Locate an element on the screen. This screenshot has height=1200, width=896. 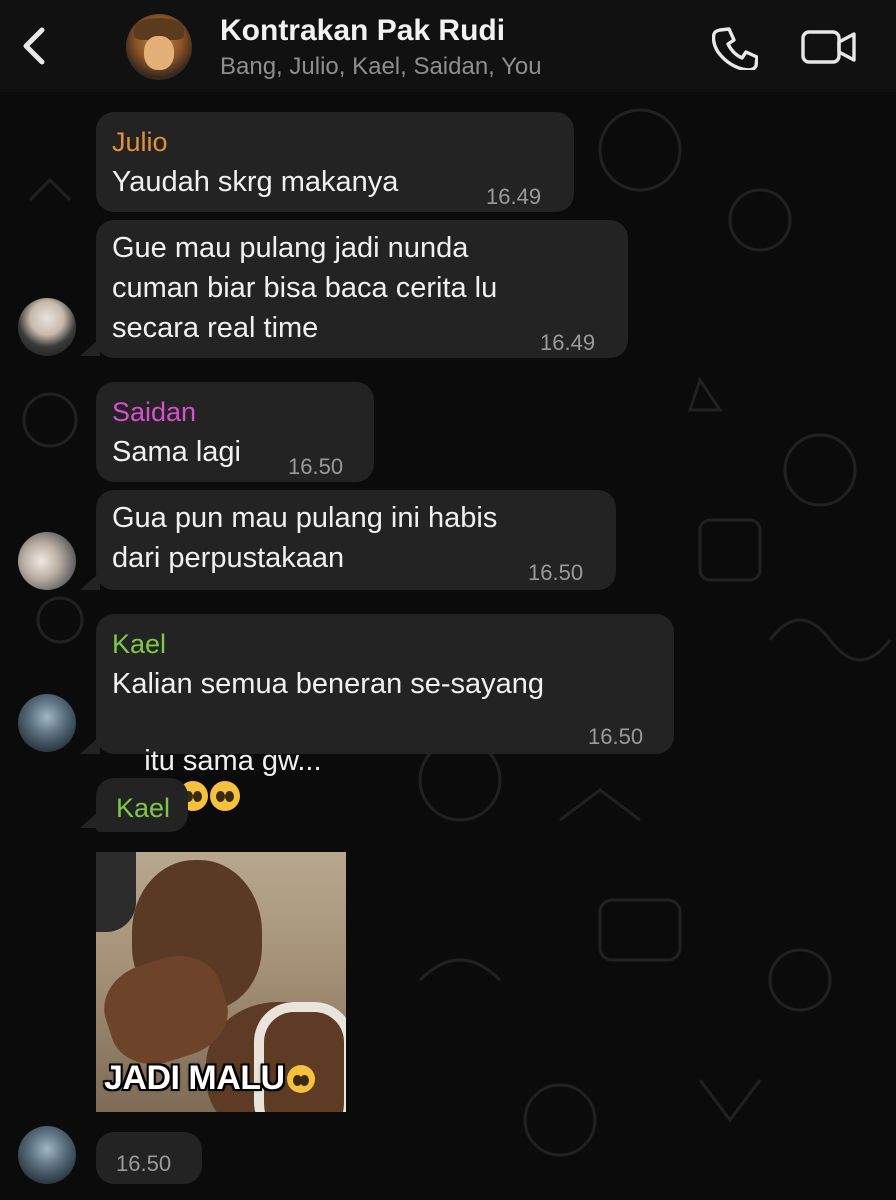
message-text: dari perpustakaan is located at coordinates (228, 558).